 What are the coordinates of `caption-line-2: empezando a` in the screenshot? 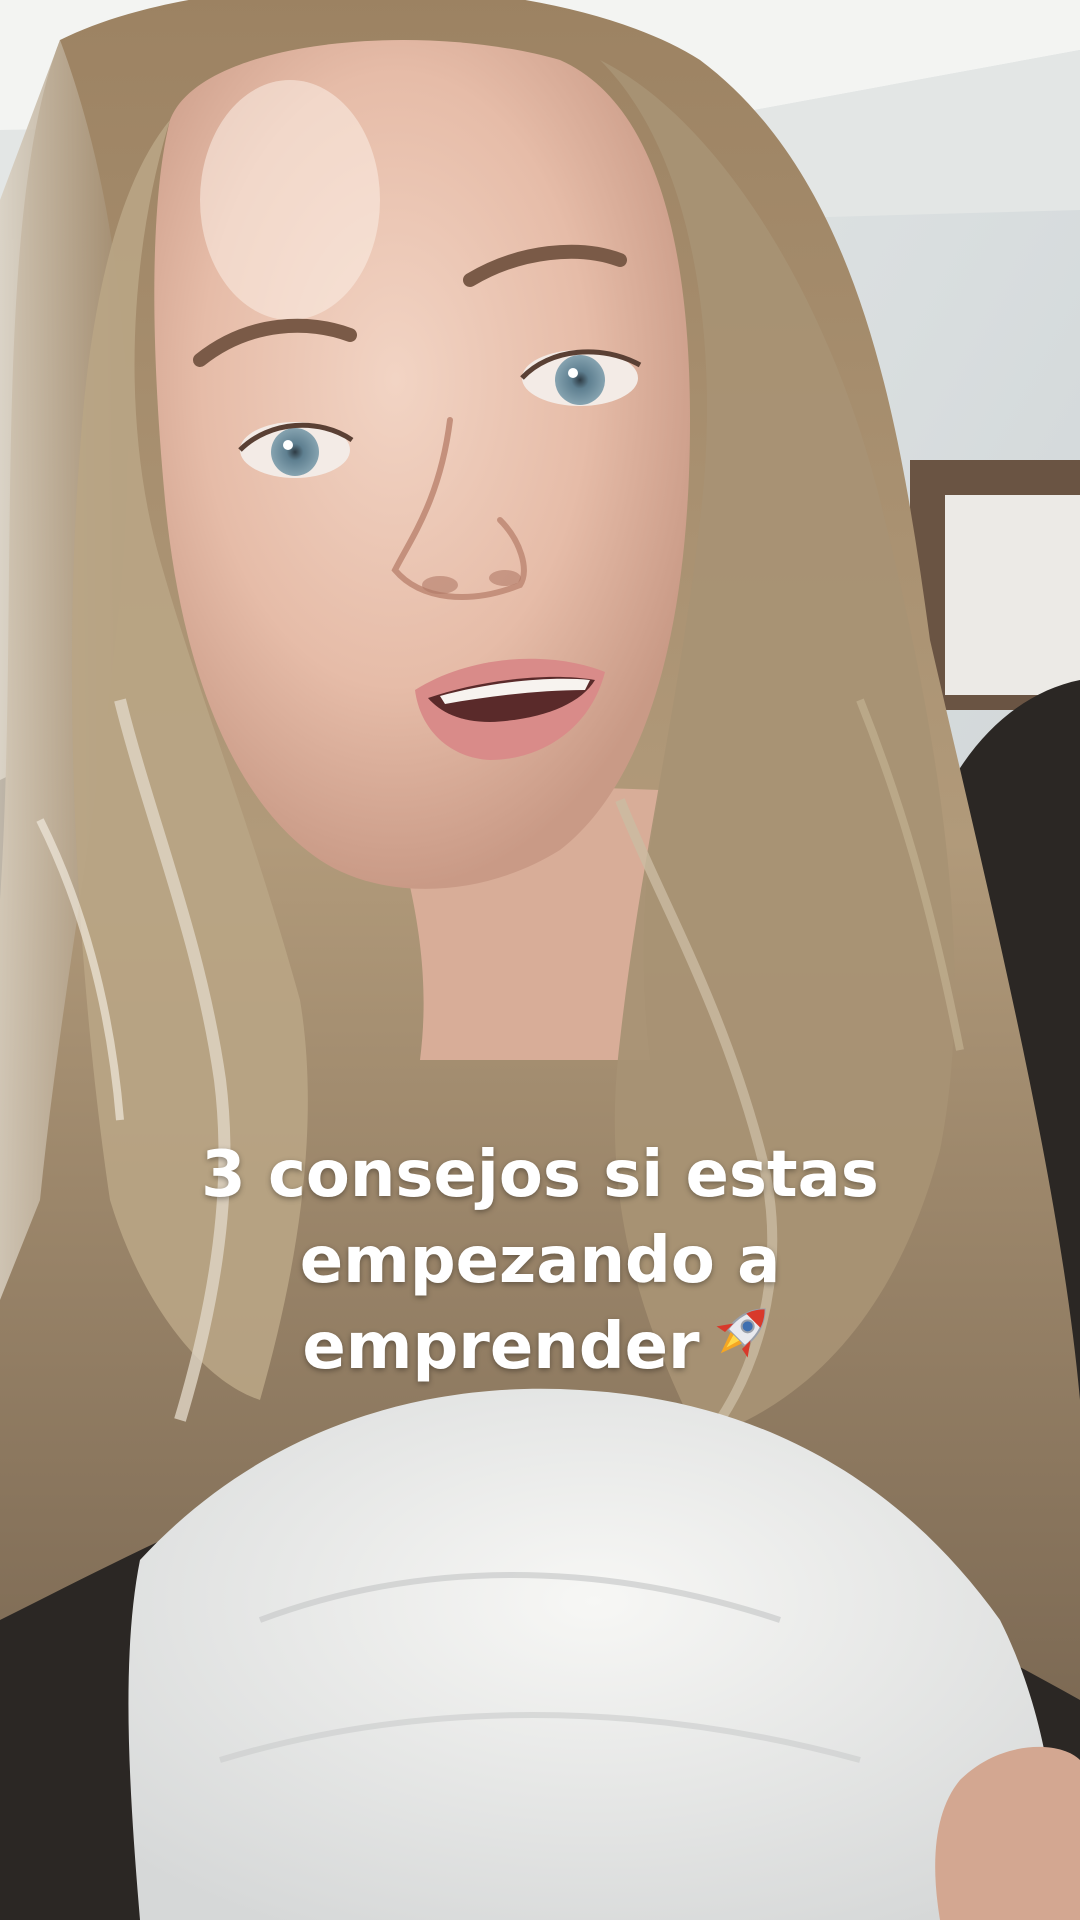 It's located at (540, 1261).